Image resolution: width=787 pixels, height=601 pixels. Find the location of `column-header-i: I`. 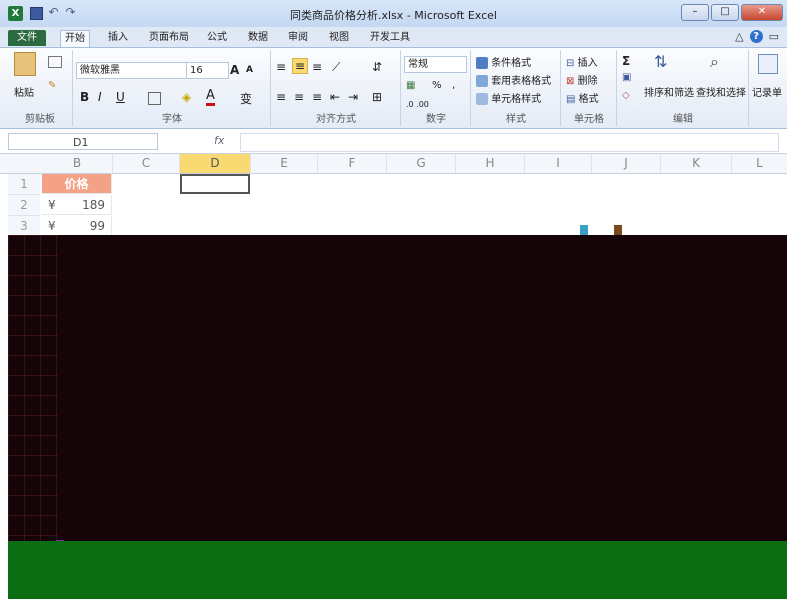

column-header-i: I is located at coordinates (558, 163).